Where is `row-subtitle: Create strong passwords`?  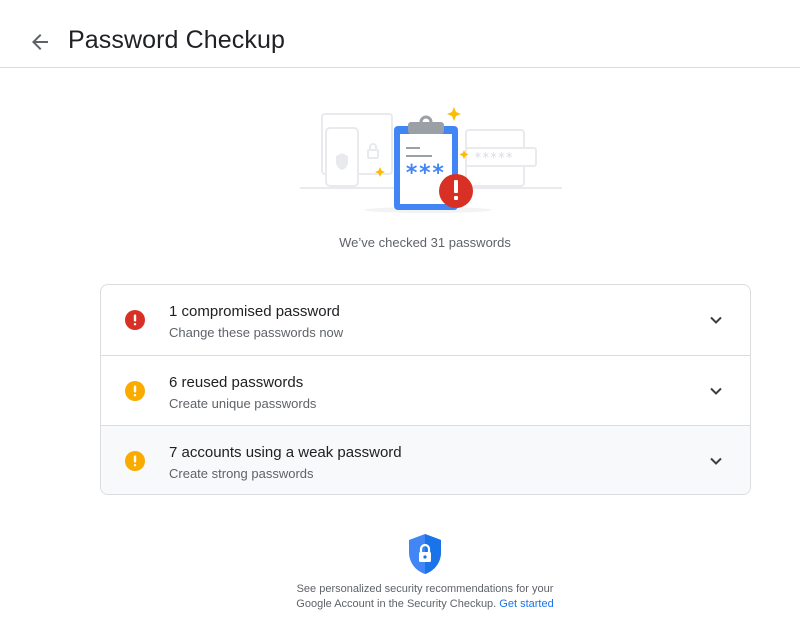 row-subtitle: Create strong passwords is located at coordinates (241, 473).